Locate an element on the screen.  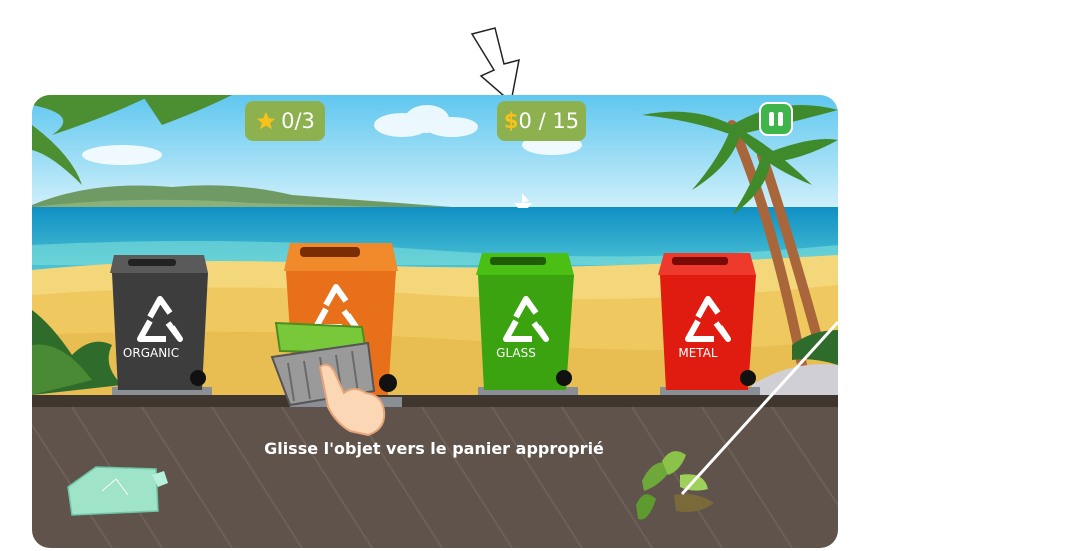
bin-glass is located at coordinates (525, 321).